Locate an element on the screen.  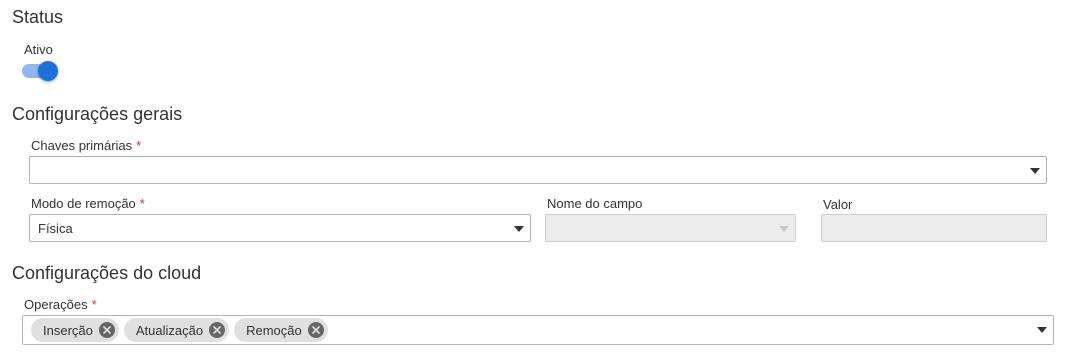
chip-atualizacao: Atualização is located at coordinates (176, 330).